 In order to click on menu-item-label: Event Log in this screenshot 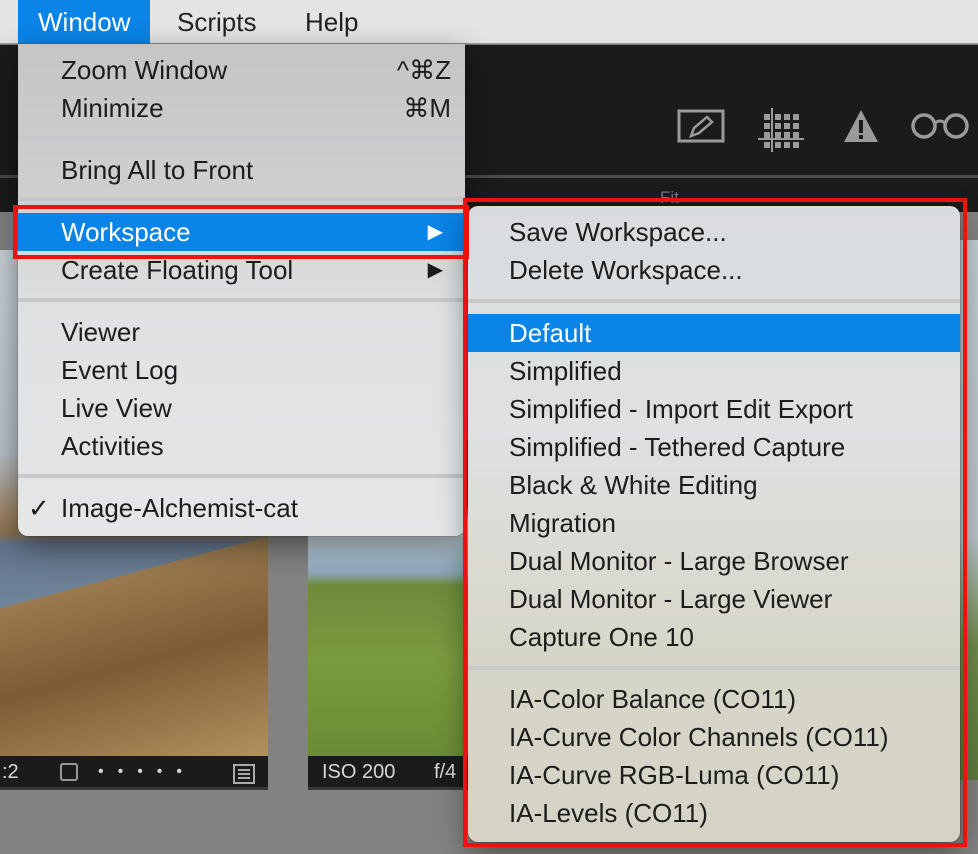, I will do `click(120, 370)`.